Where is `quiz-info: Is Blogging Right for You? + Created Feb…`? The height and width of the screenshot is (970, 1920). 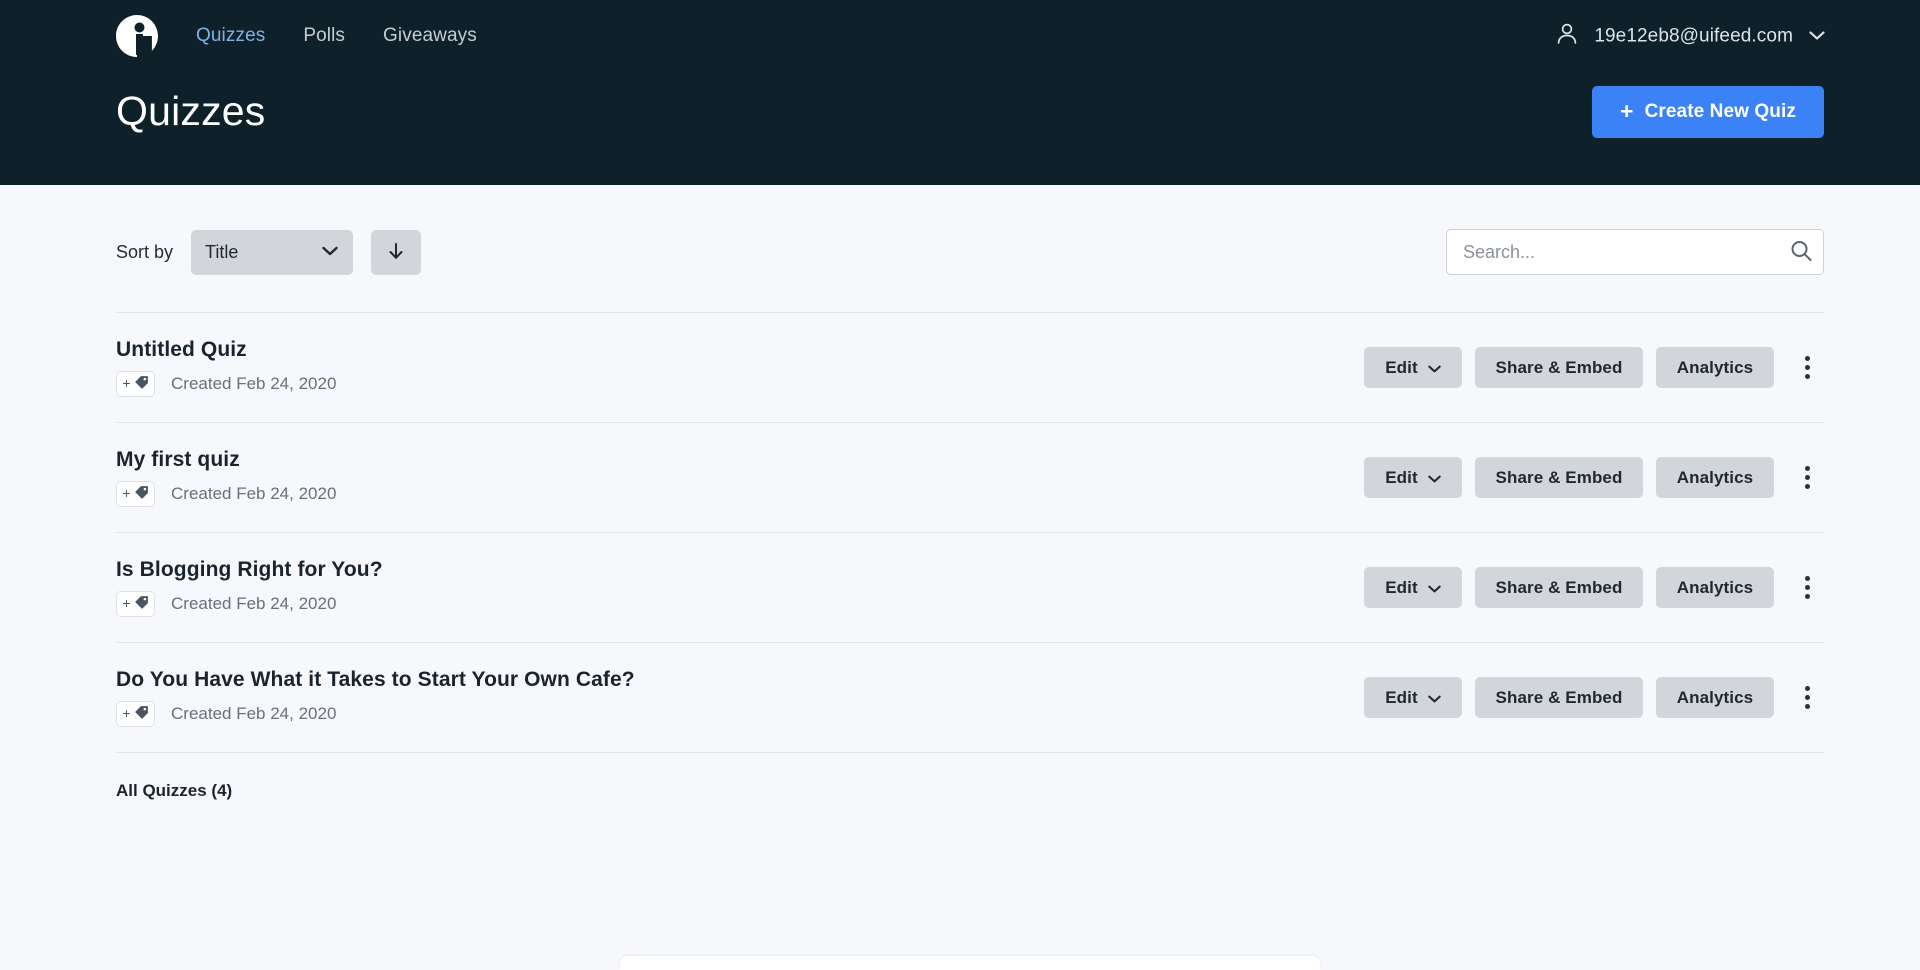 quiz-info: Is Blogging Right for You? + Created Feb… is located at coordinates (249, 587).